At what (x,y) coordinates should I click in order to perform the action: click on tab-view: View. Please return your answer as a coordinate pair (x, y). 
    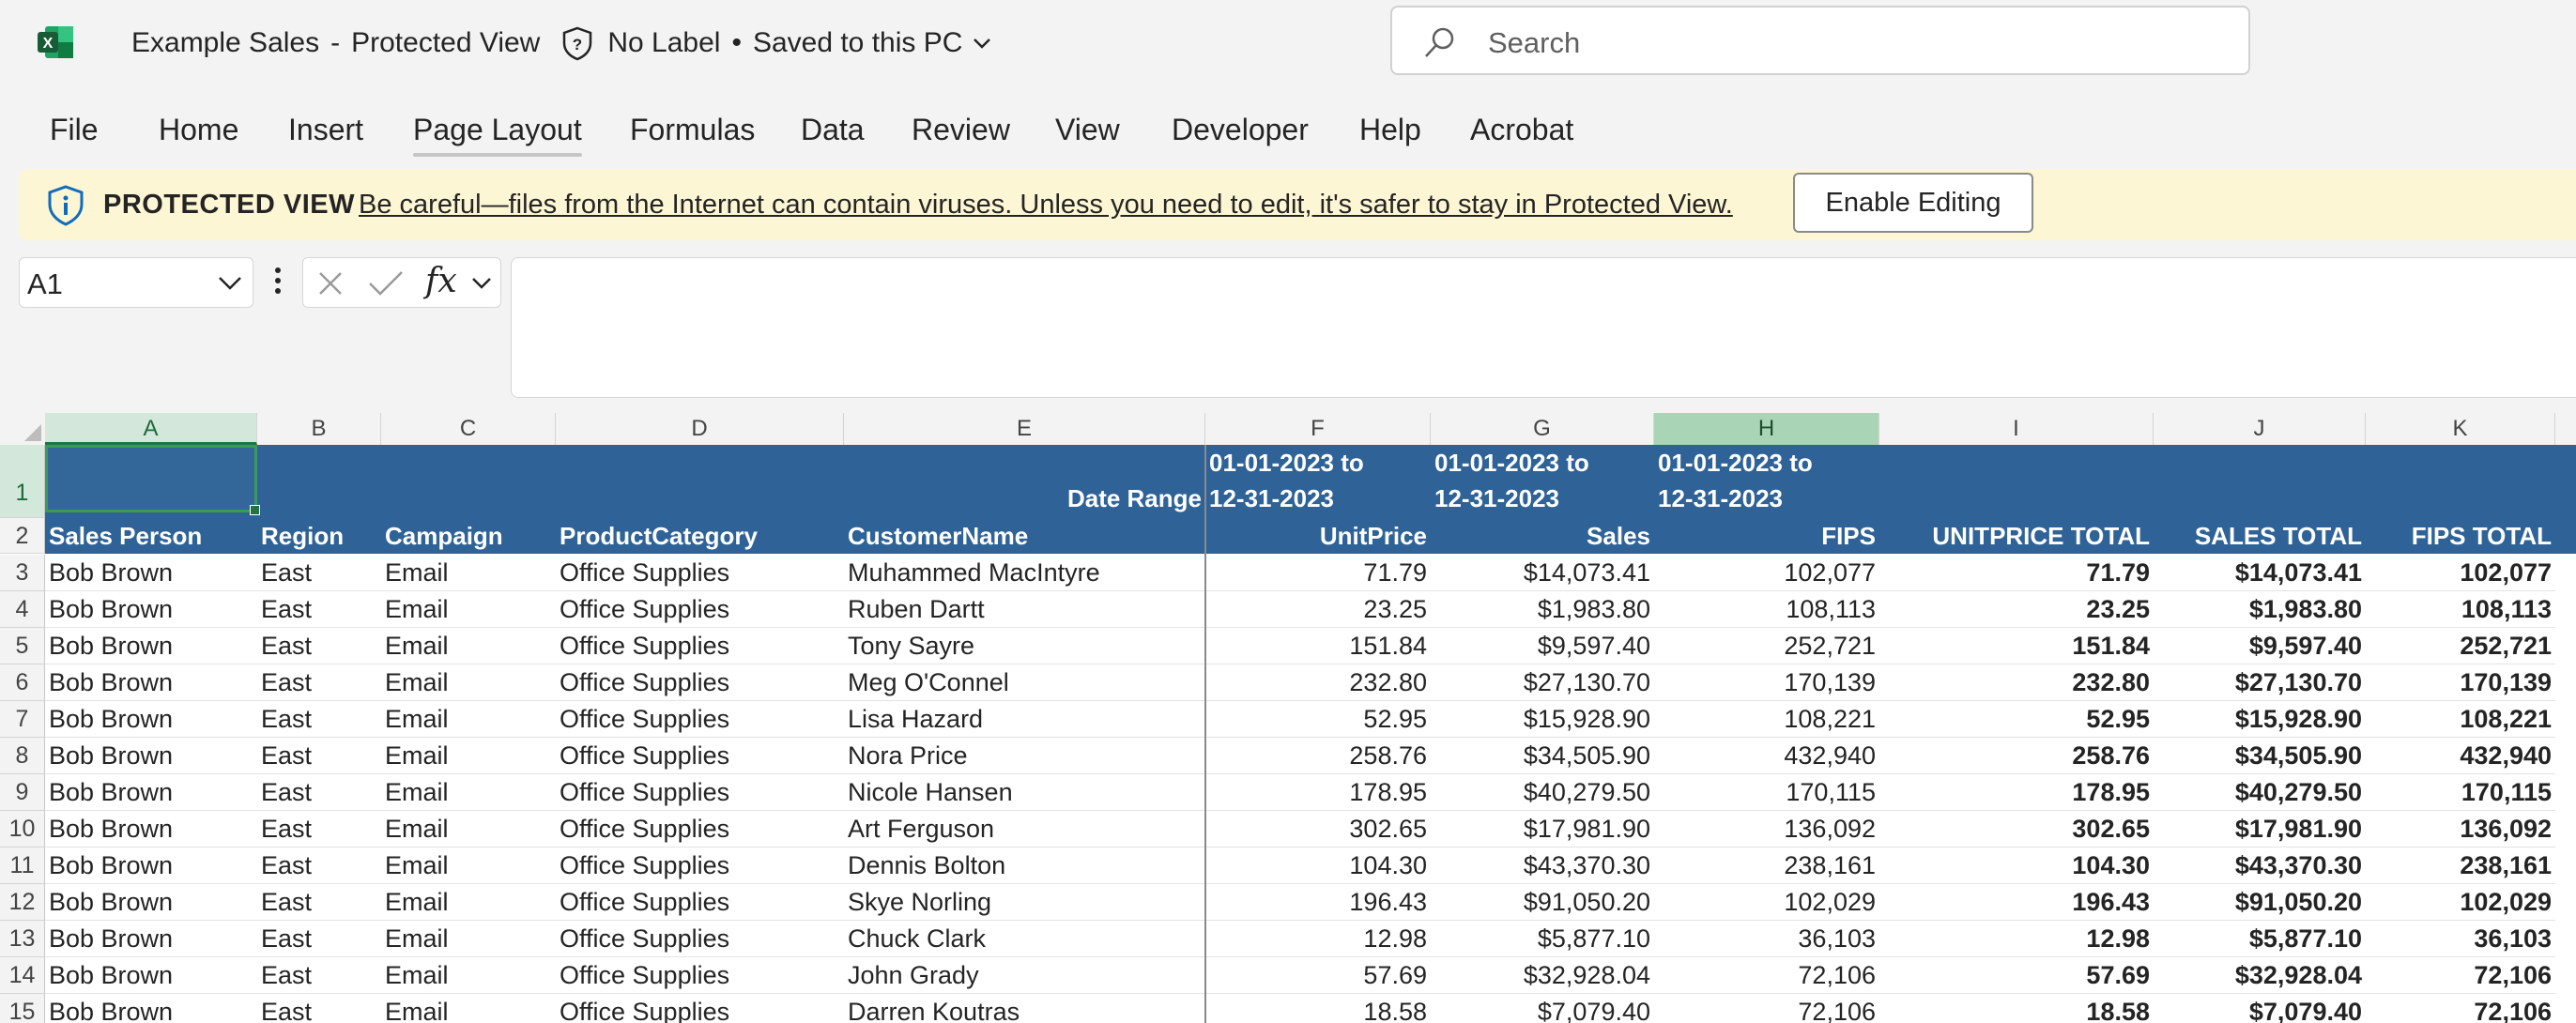
    Looking at the image, I should click on (1087, 130).